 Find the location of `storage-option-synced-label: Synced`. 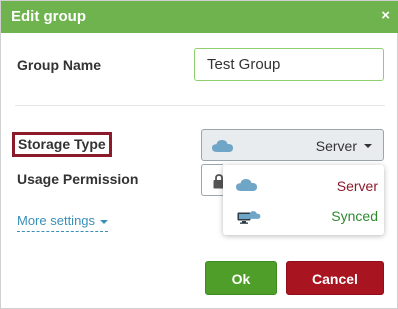

storage-option-synced-label: Synced is located at coordinates (354, 216).